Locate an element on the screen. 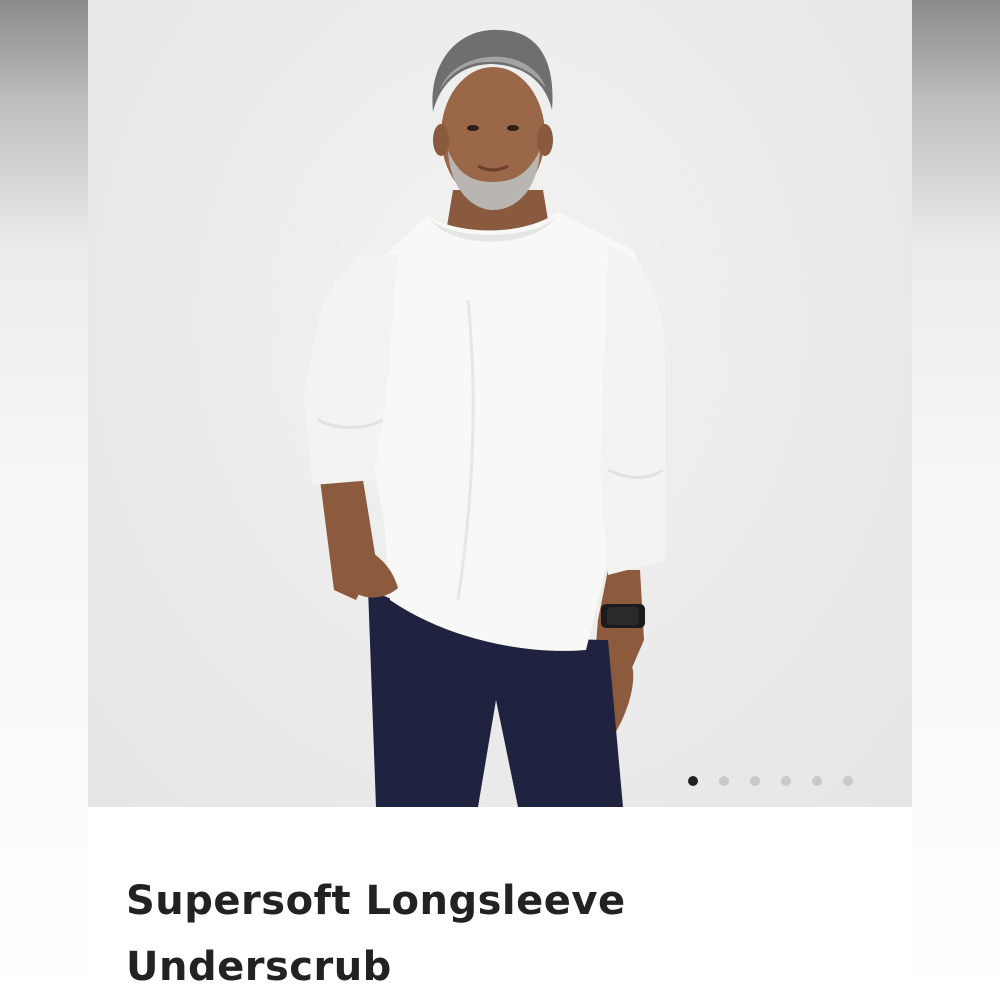 The height and width of the screenshot is (1000, 1000). right-backdrop is located at coordinates (956, 500).